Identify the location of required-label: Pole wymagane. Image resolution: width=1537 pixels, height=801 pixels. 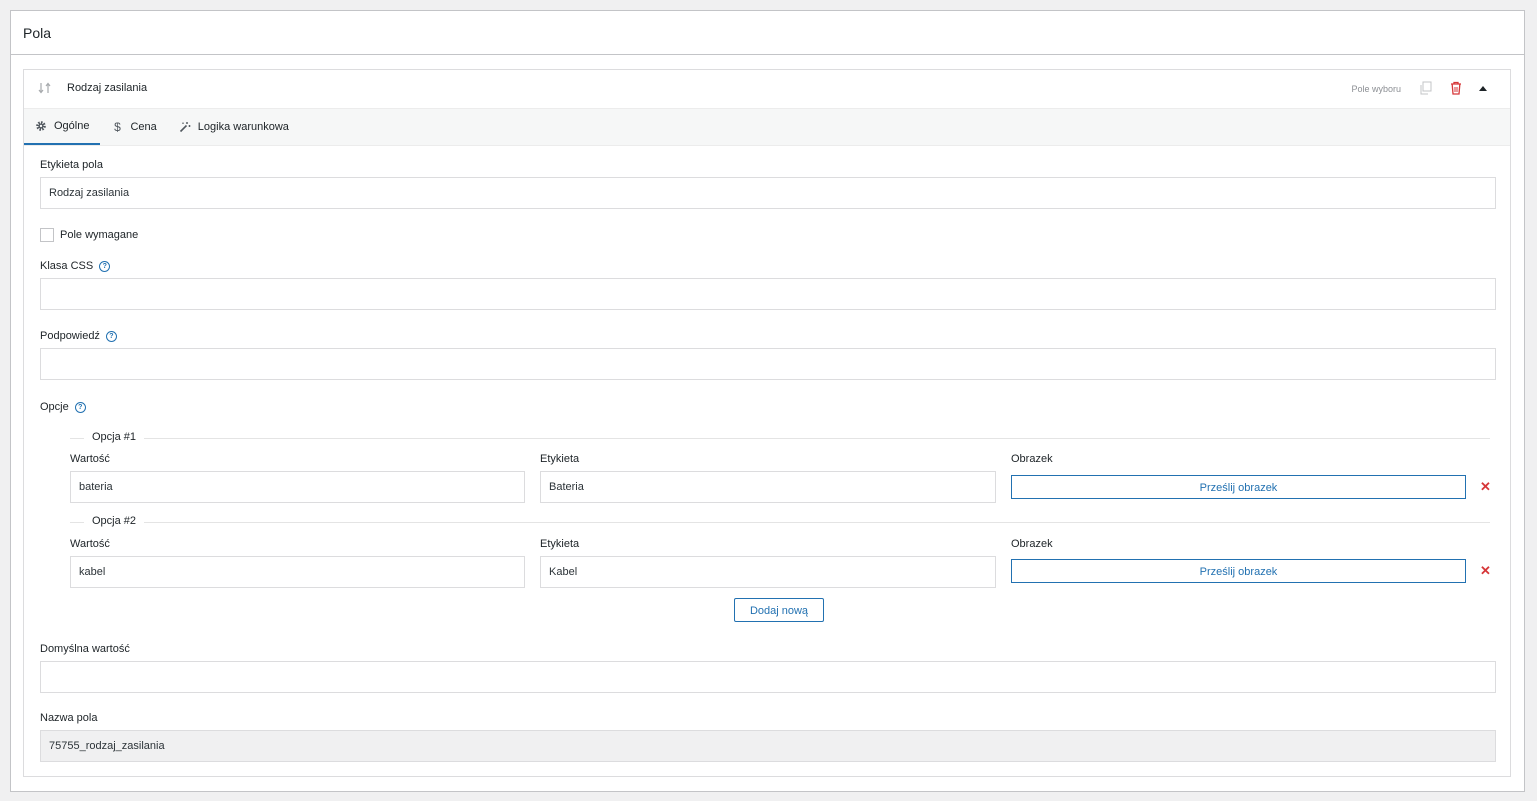
(99, 235).